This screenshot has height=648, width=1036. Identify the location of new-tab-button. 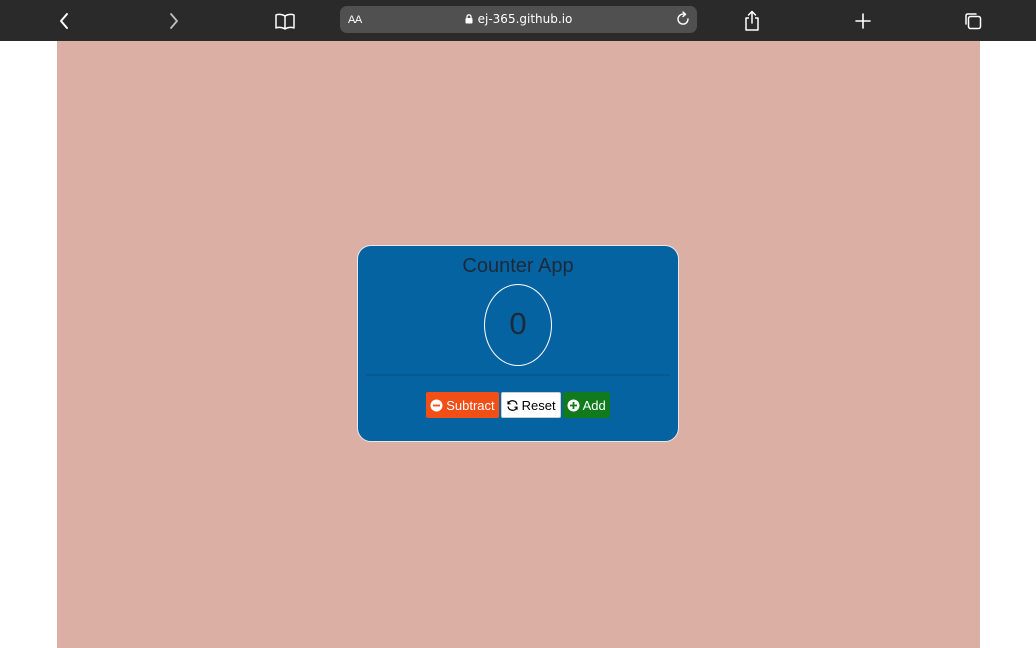
(863, 20).